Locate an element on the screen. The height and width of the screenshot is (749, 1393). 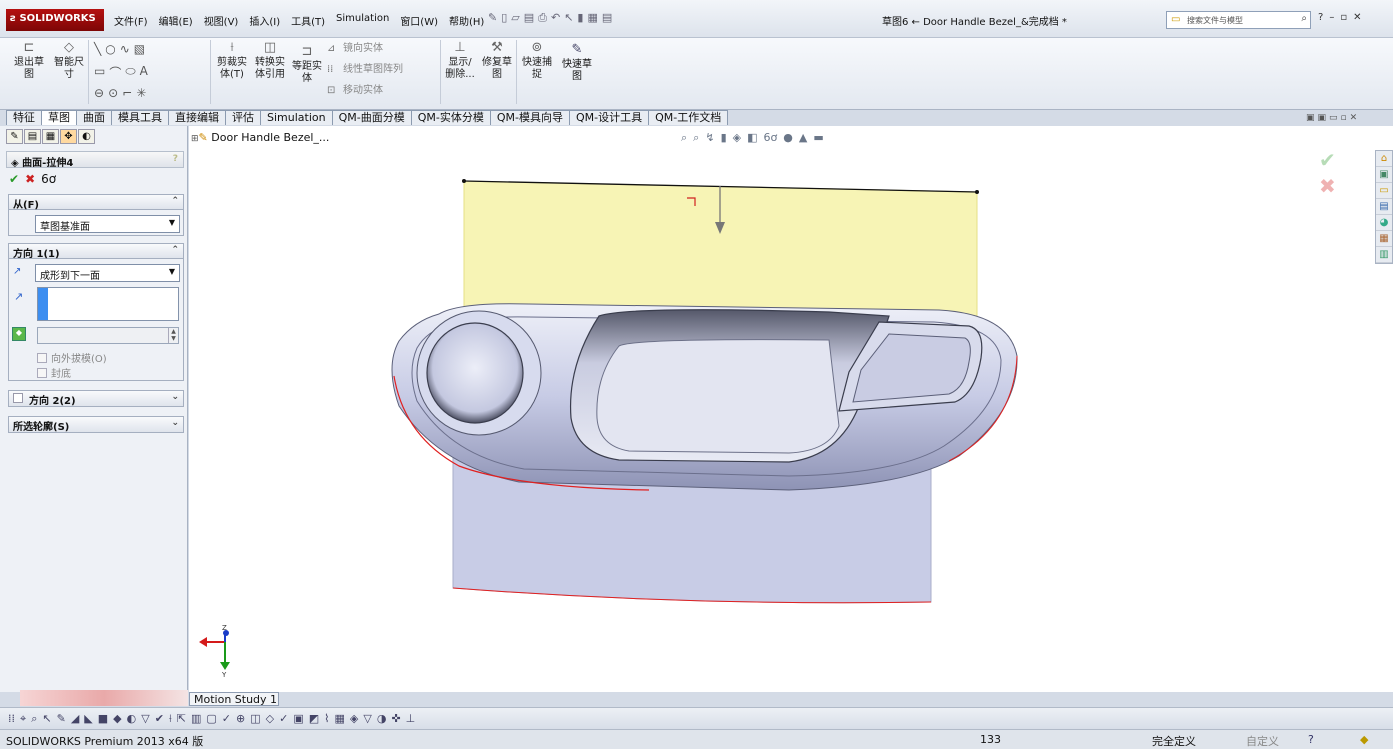
draft-angle-spinner: ▲ ▼ is located at coordinates (108, 335).